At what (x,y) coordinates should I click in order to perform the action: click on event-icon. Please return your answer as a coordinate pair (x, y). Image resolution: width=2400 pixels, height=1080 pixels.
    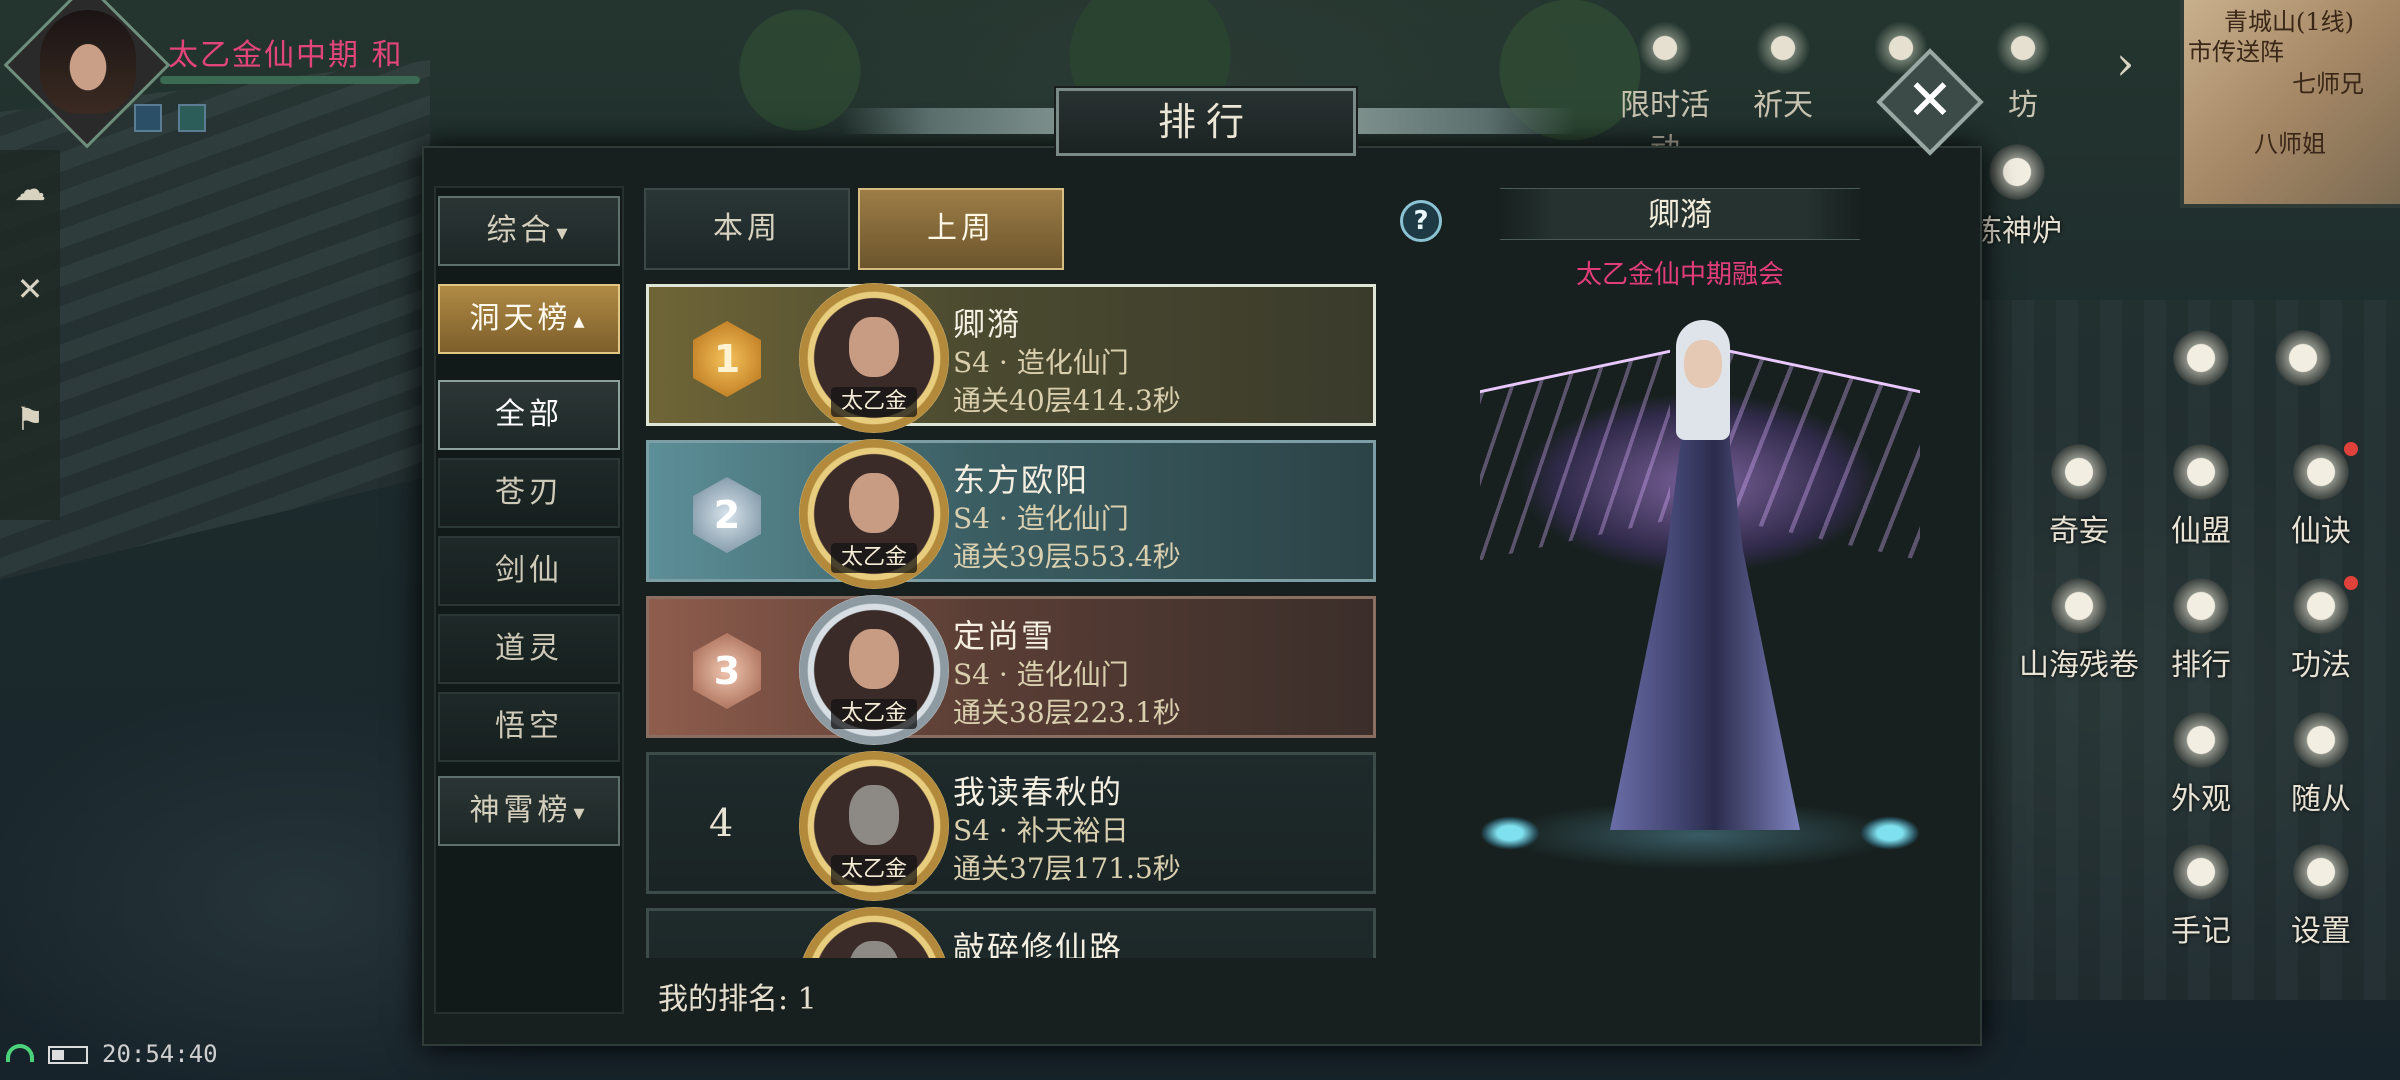
    Looking at the image, I should click on (1665, 48).